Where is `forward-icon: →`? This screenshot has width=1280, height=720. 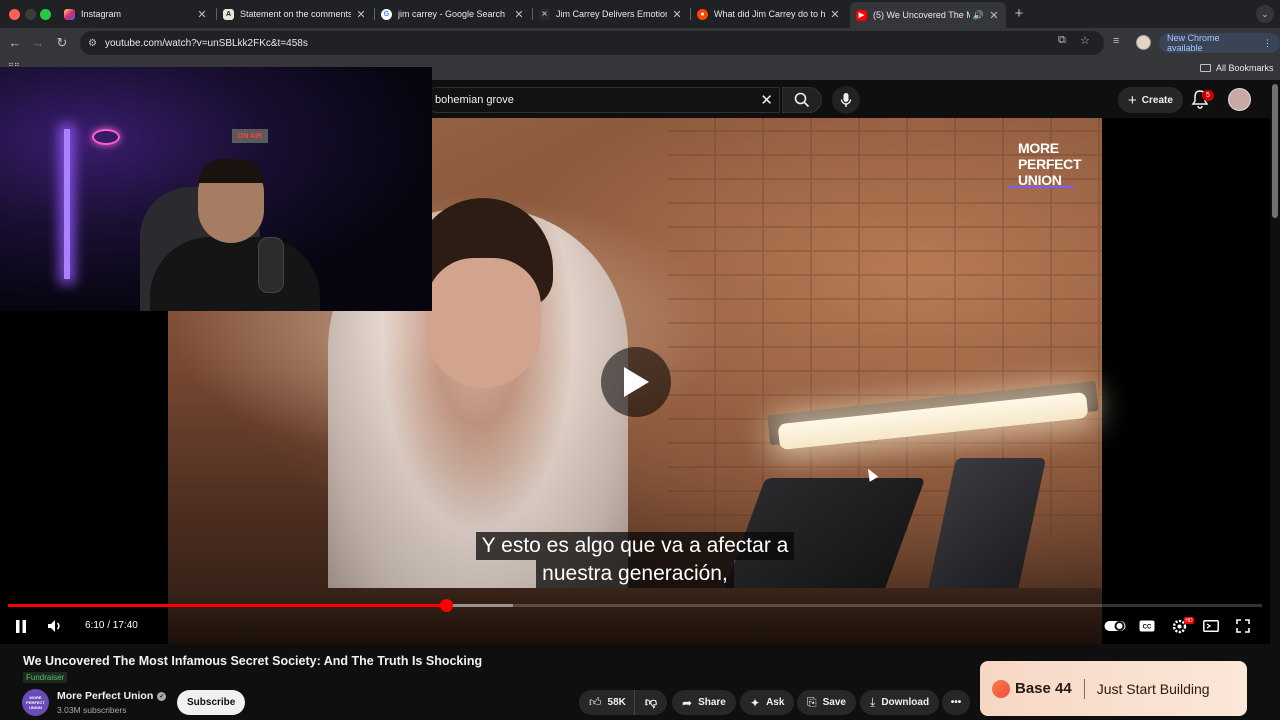 forward-icon: → is located at coordinates (38, 42).